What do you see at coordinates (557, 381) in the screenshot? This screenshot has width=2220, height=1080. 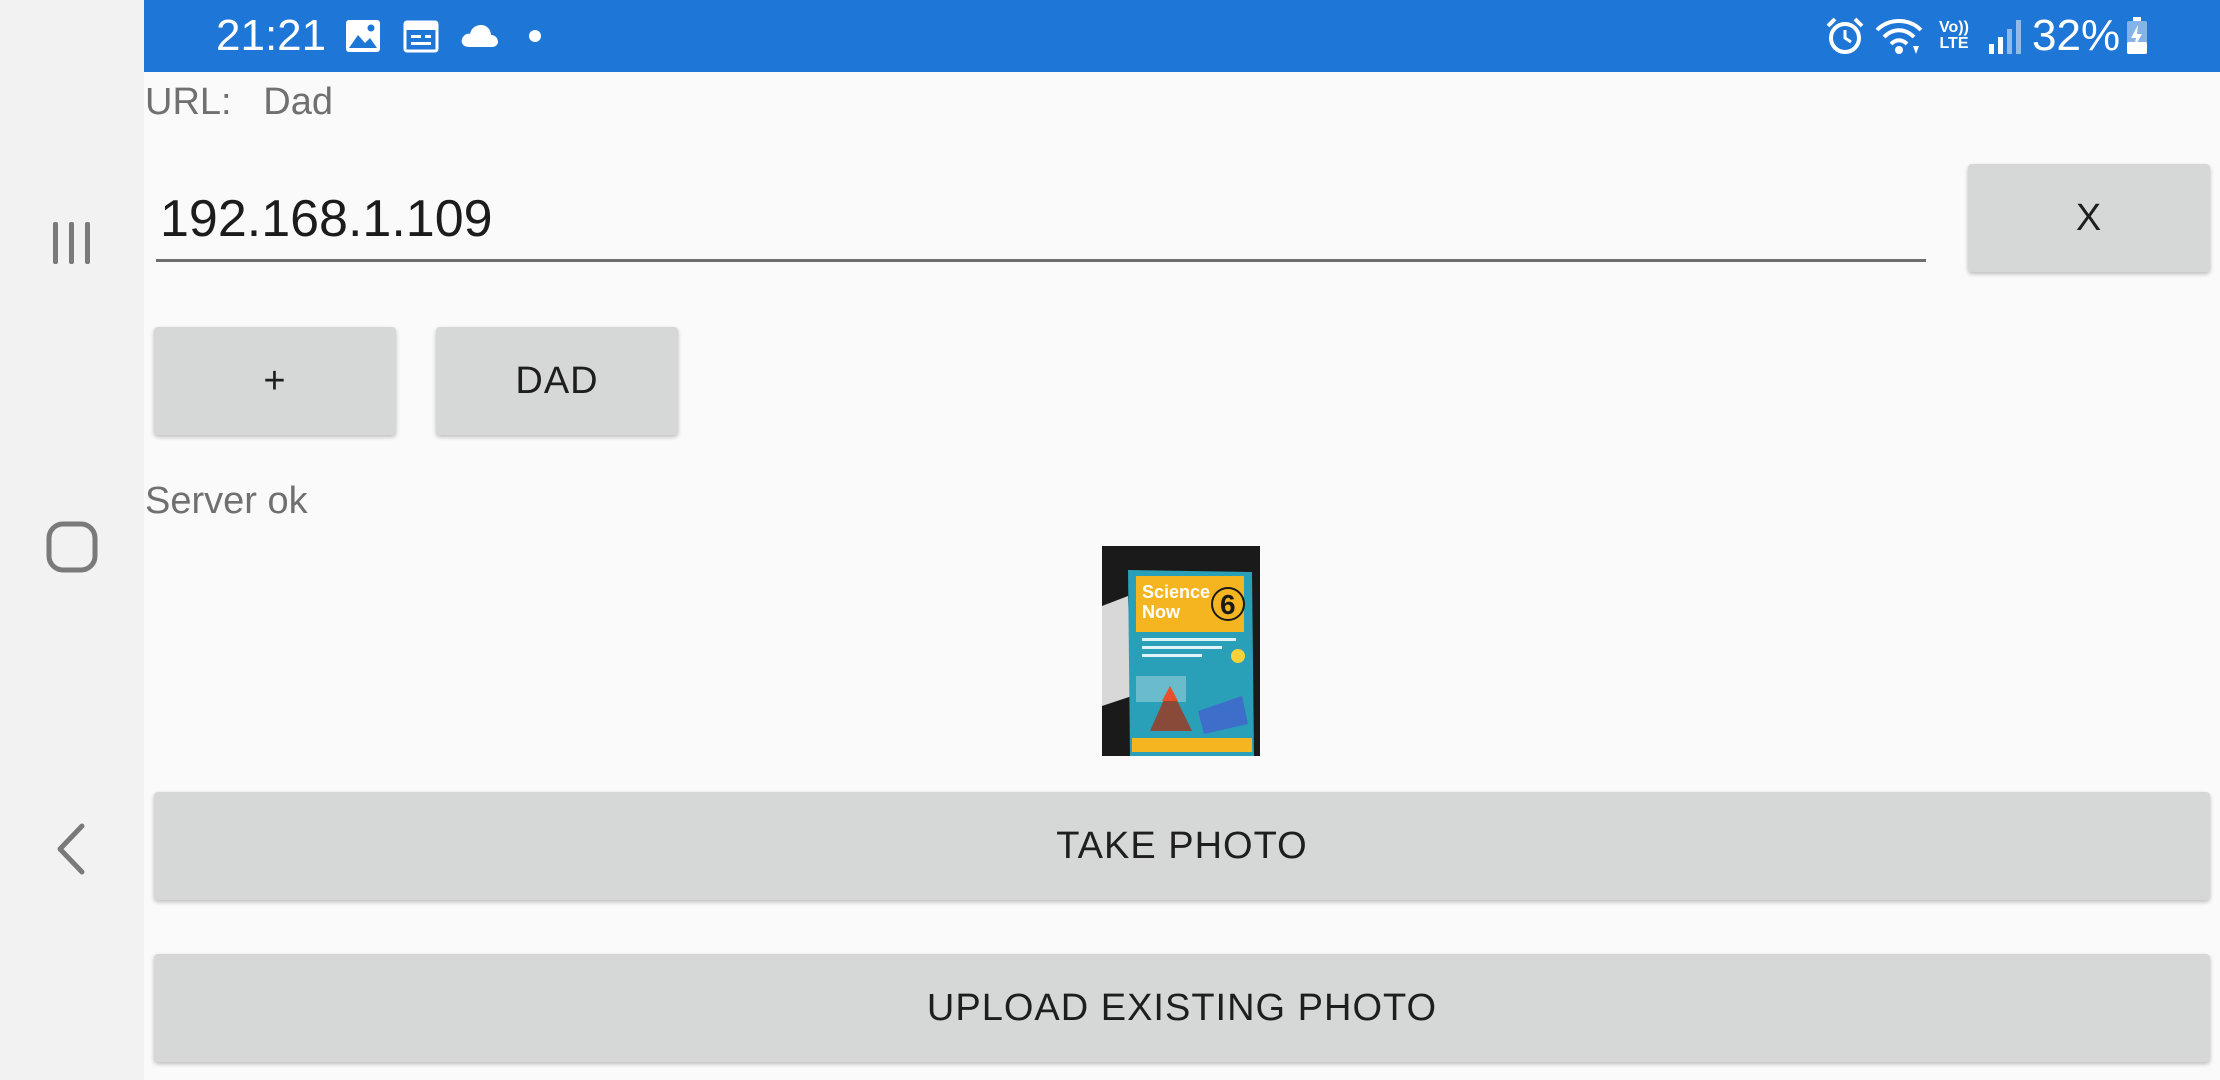 I see `dad-server-button: DAD` at bounding box center [557, 381].